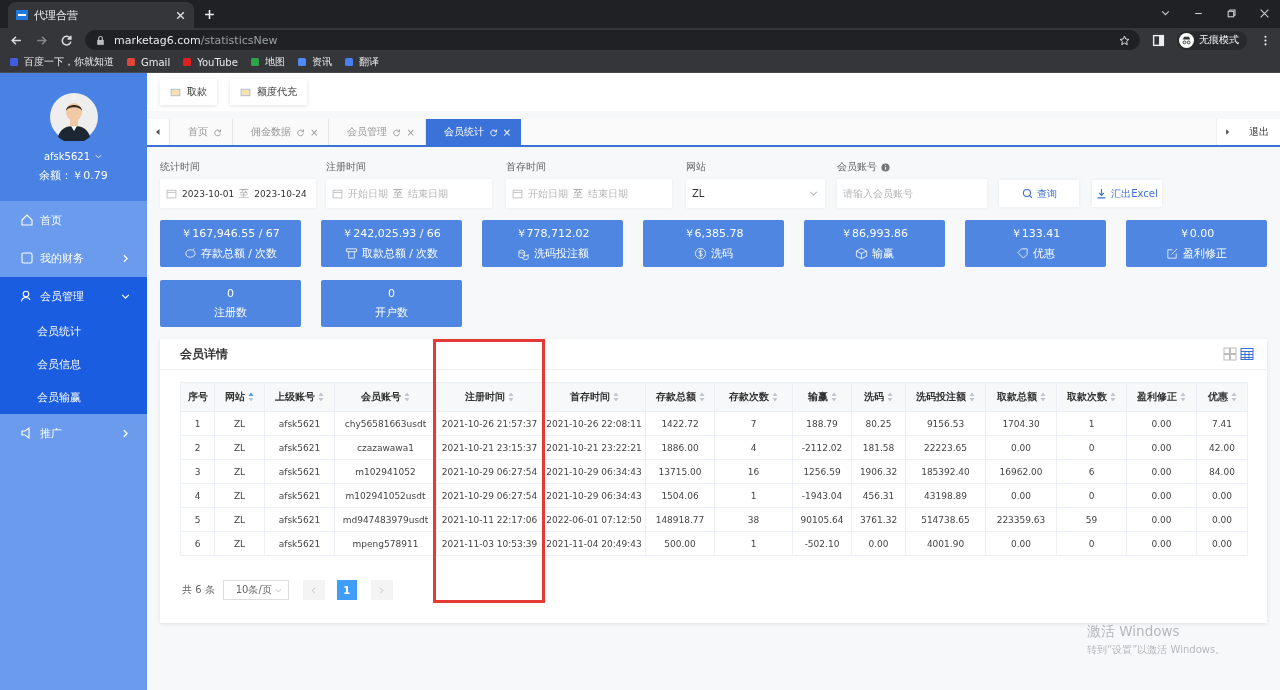 The height and width of the screenshot is (690, 1280). Describe the element at coordinates (255, 590) in the screenshot. I see `page-size-select: 10条/页` at that location.